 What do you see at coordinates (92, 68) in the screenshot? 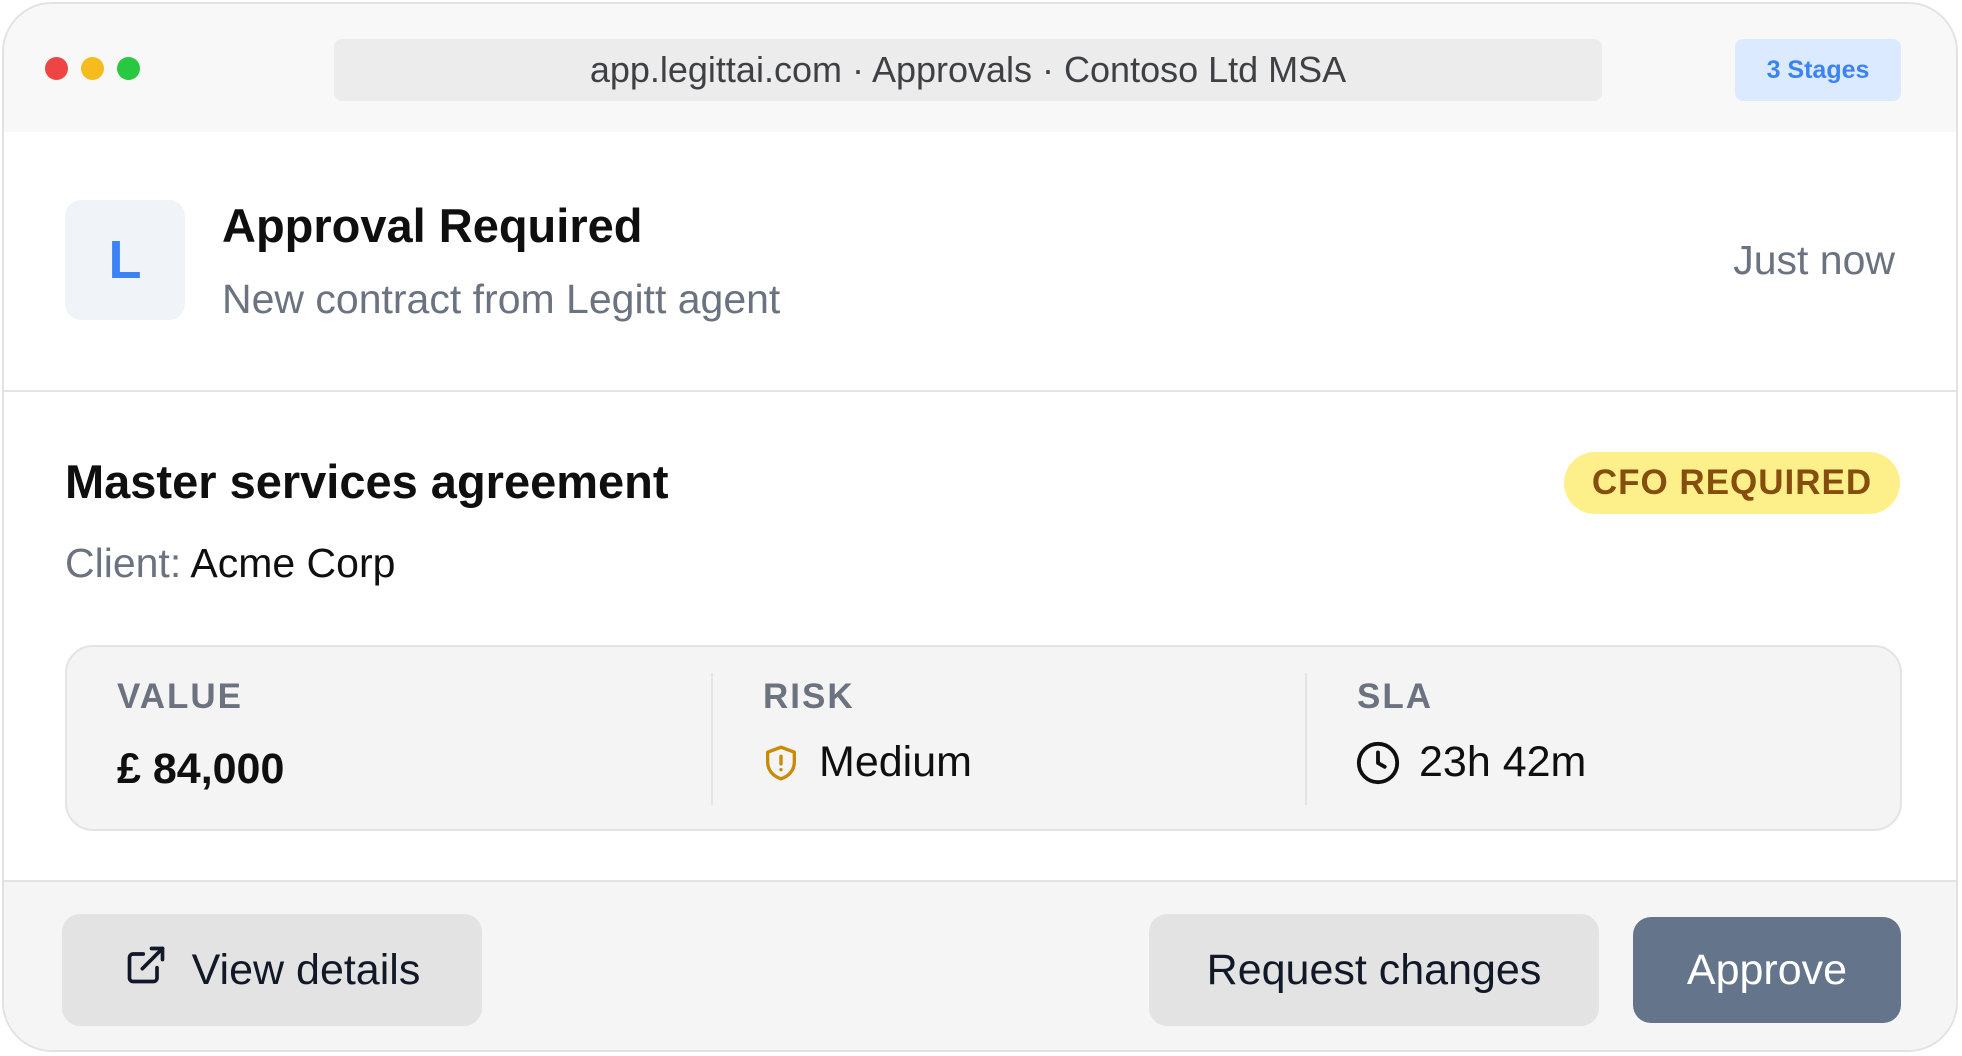
I see `minimize-window-button` at bounding box center [92, 68].